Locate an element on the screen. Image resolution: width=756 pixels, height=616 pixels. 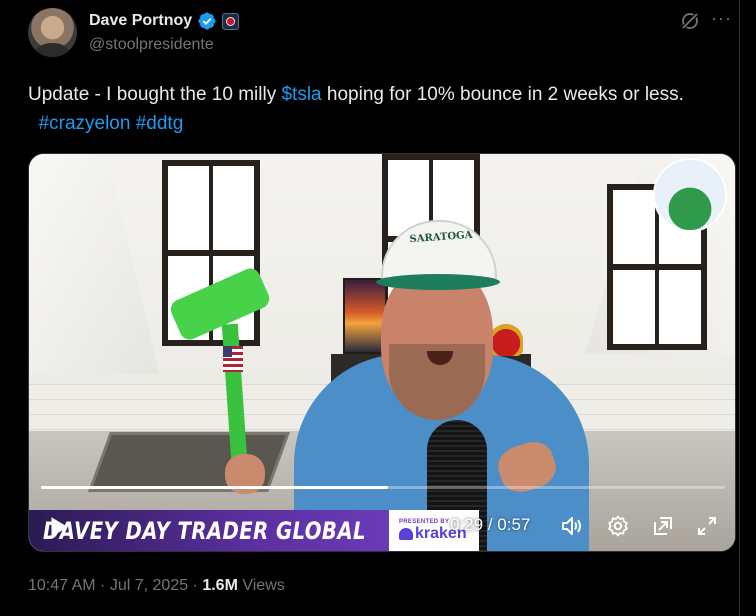
author-handle: @stoolpresidente is located at coordinates (151, 45).